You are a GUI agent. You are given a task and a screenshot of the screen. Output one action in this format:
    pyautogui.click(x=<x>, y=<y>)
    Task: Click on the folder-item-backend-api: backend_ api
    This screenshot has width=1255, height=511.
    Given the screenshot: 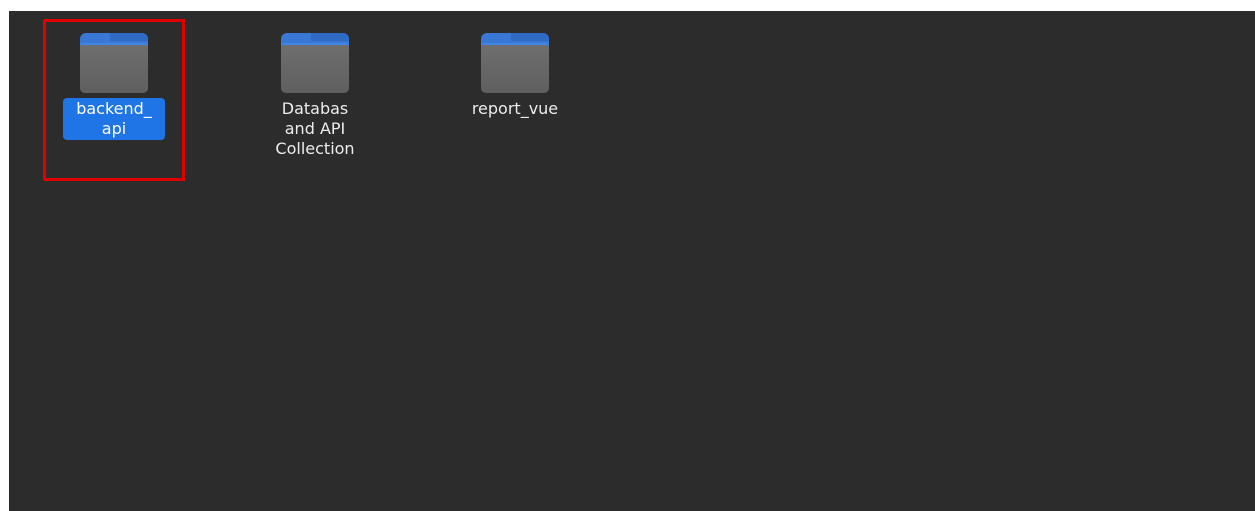 What is the action you would take?
    pyautogui.click(x=114, y=86)
    